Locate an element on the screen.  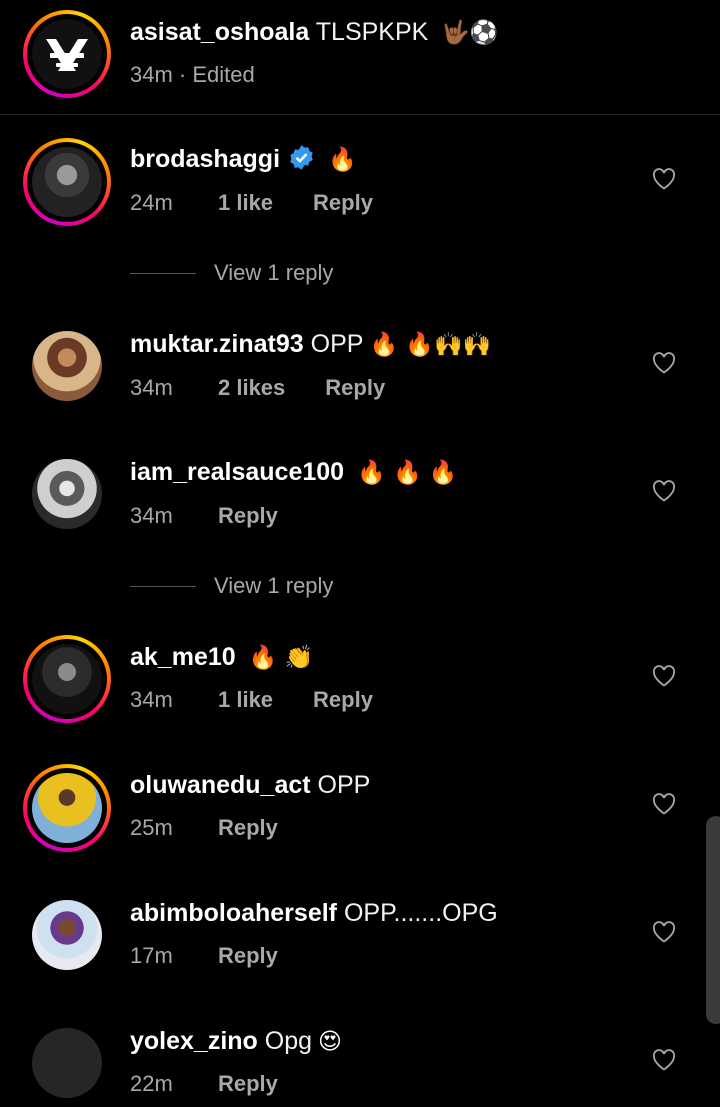
comment-emoji: 🔥 🔥🙌🙌 is located at coordinates (430, 345).